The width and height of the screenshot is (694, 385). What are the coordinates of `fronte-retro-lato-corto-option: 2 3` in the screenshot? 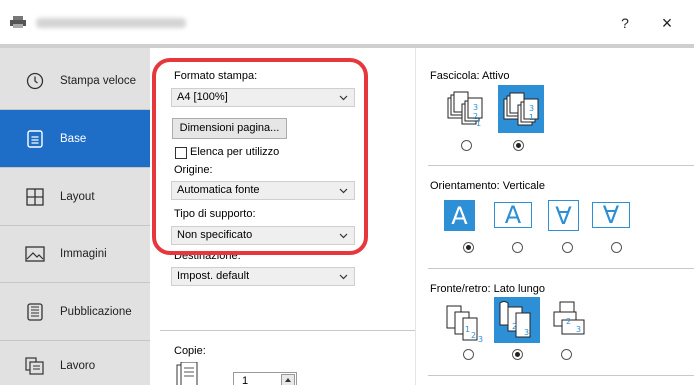 It's located at (569, 321).